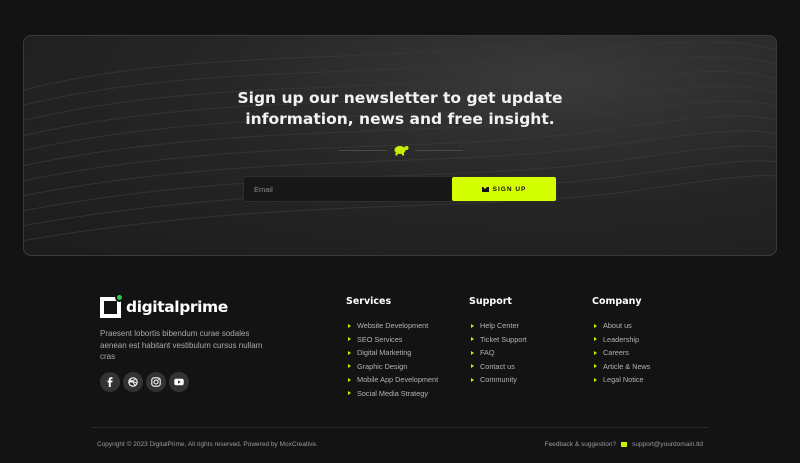 Image resolution: width=800 pixels, height=463 pixels. I want to click on facebook-icon, so click(110, 382).